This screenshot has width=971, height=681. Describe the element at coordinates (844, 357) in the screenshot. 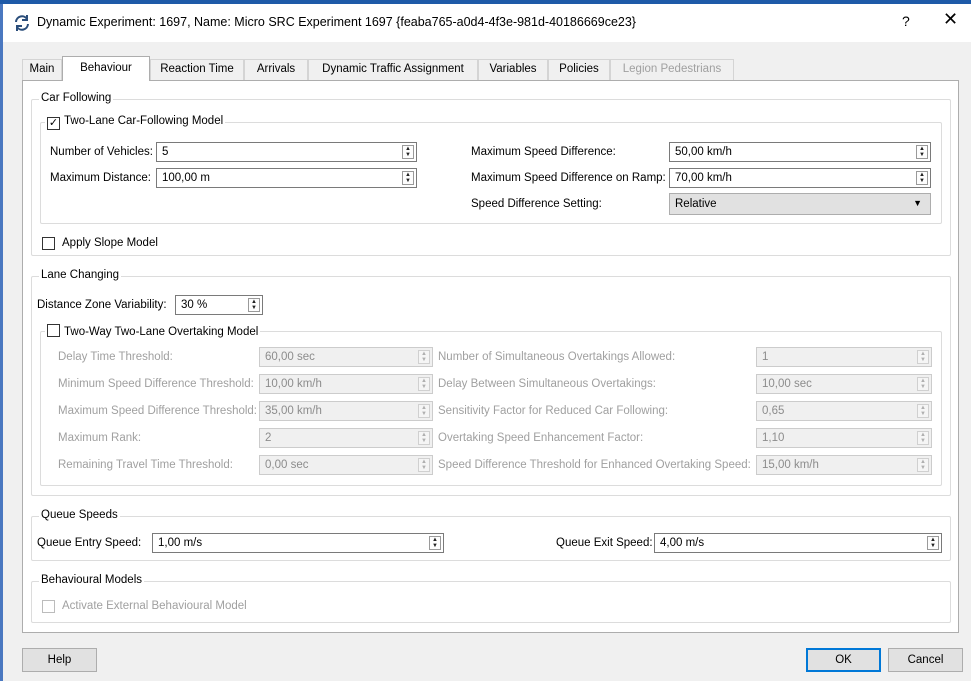

I see `simultaneous-overtakings-spinbox: 1 ▲ ▼` at that location.